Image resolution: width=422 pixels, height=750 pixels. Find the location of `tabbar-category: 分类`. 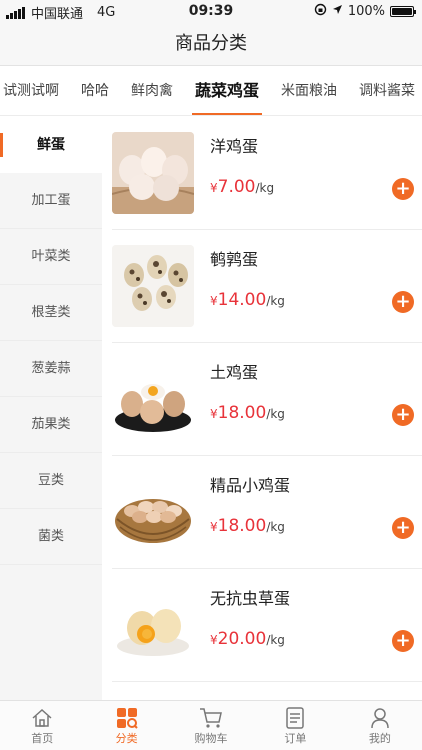

tabbar-category: 分类 is located at coordinates (126, 725).